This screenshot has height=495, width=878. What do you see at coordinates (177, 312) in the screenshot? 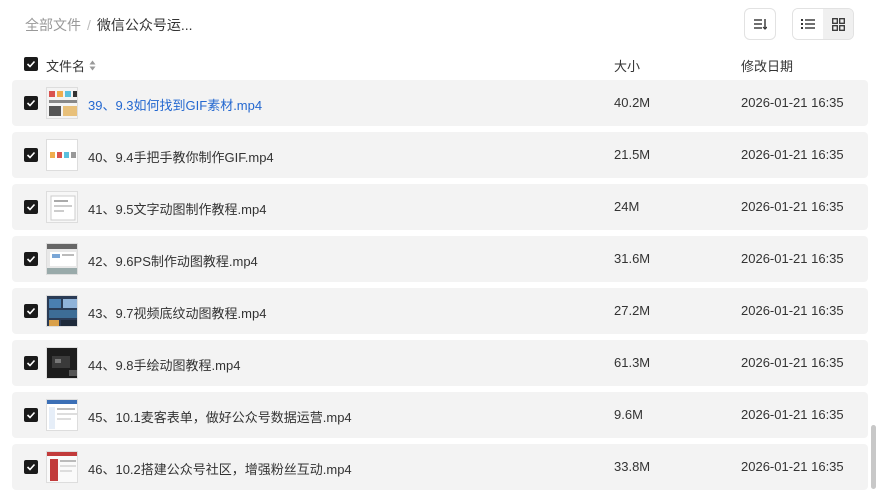
I see `file-name: 43、9.7视频底纹动图教程.mp4` at bounding box center [177, 312].